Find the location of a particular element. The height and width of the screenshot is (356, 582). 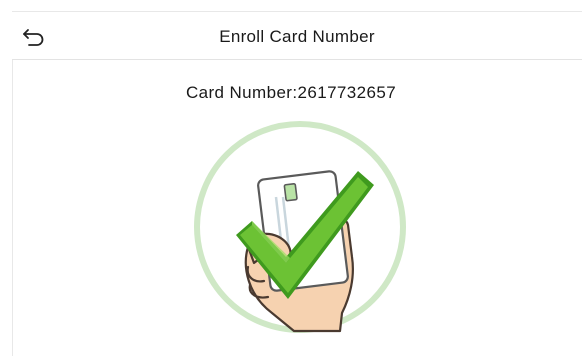

content-left-border is located at coordinates (12, 208).